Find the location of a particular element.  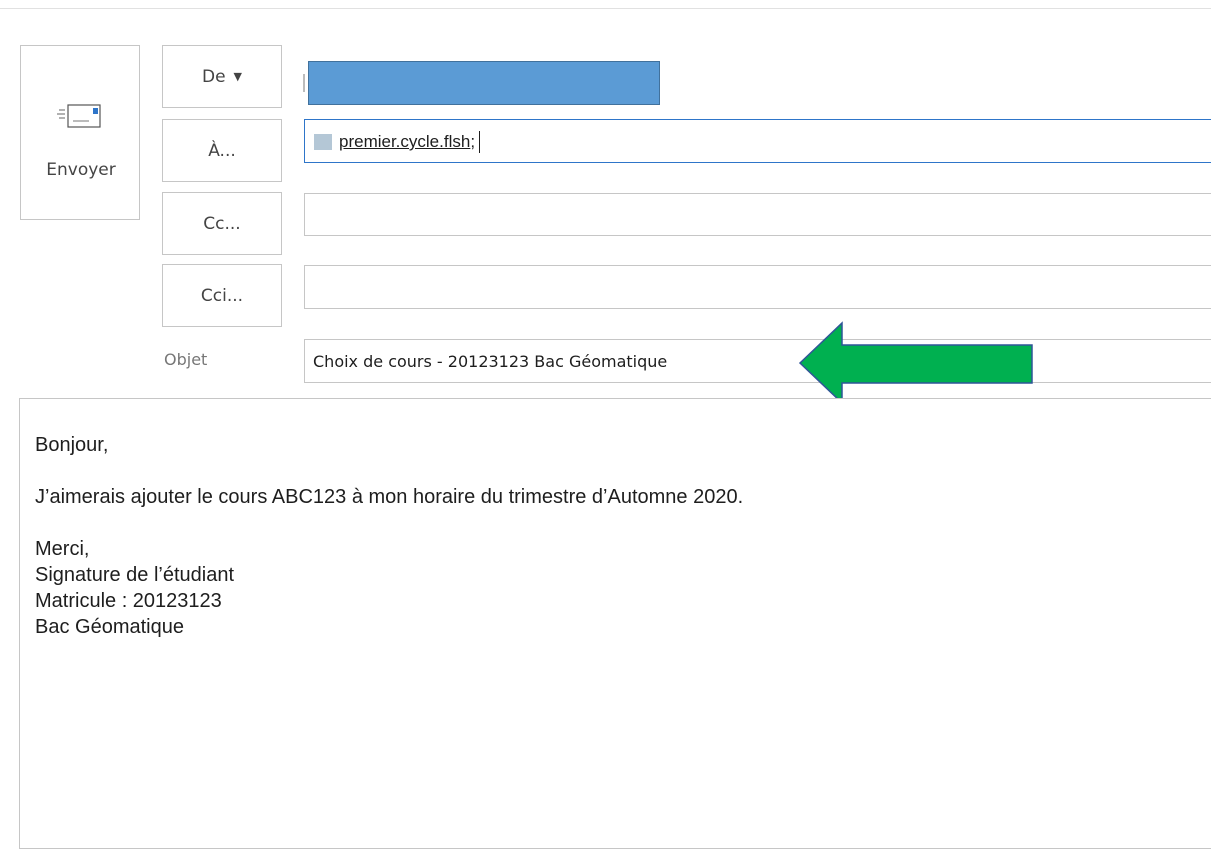

to-field: premier.cycle.flsh ; is located at coordinates (757, 141).